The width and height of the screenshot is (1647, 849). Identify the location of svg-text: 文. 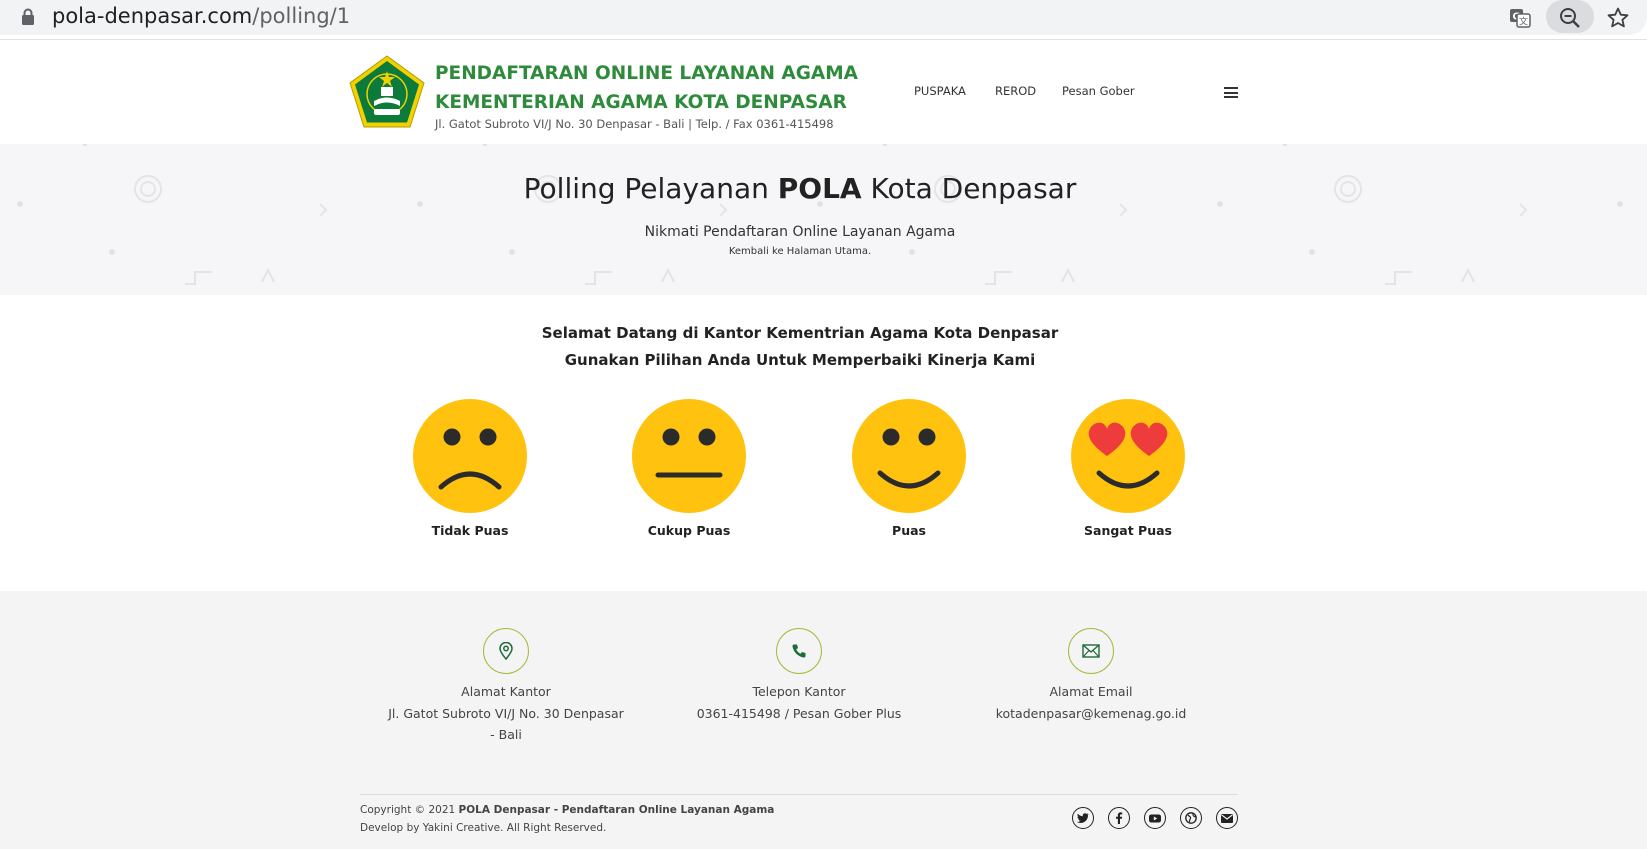
(1523, 22).